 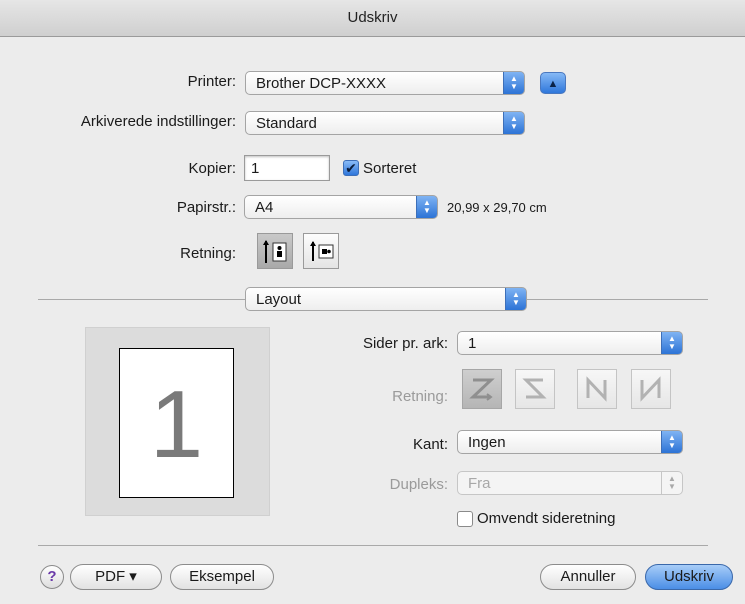 I want to click on window-titlebar: Udskriv, so click(x=372, y=18).